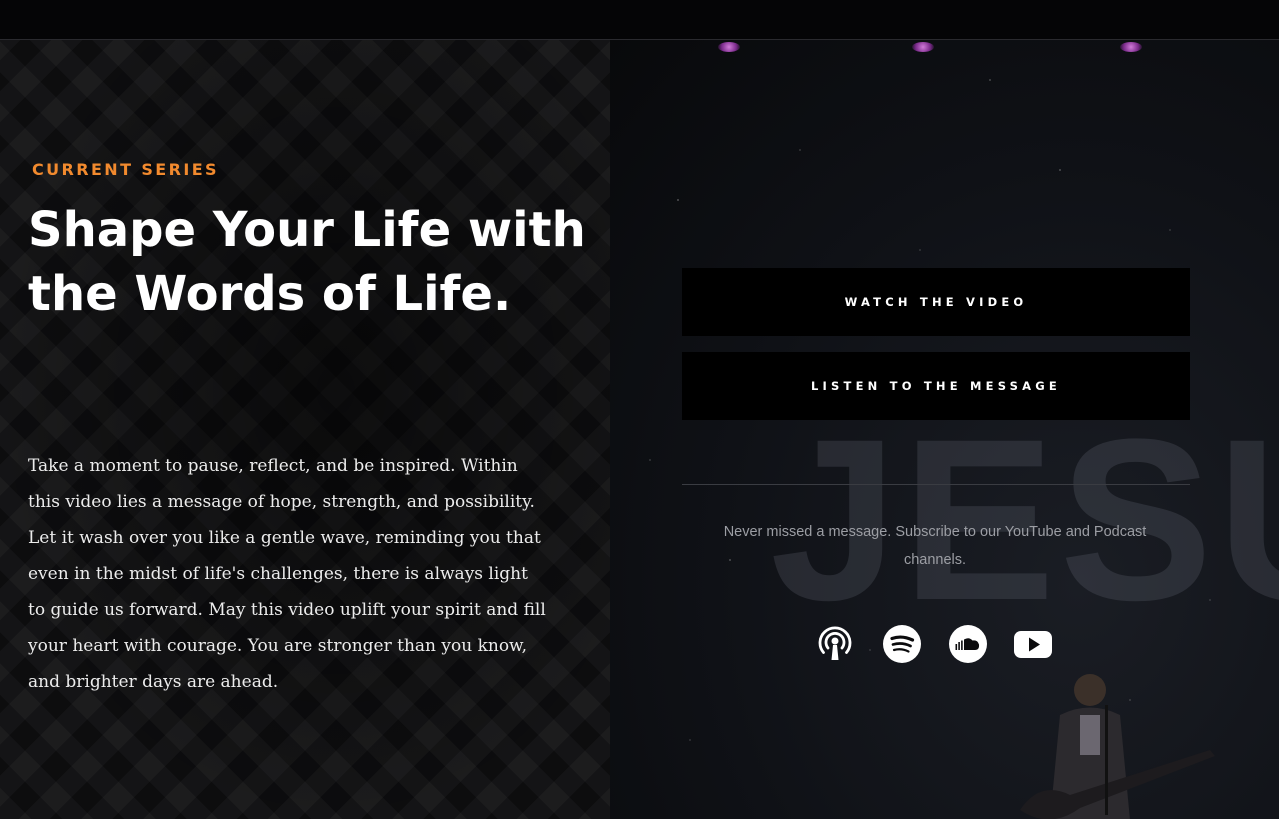 The height and width of the screenshot is (819, 1279). I want to click on top-bar, so click(639, 20).